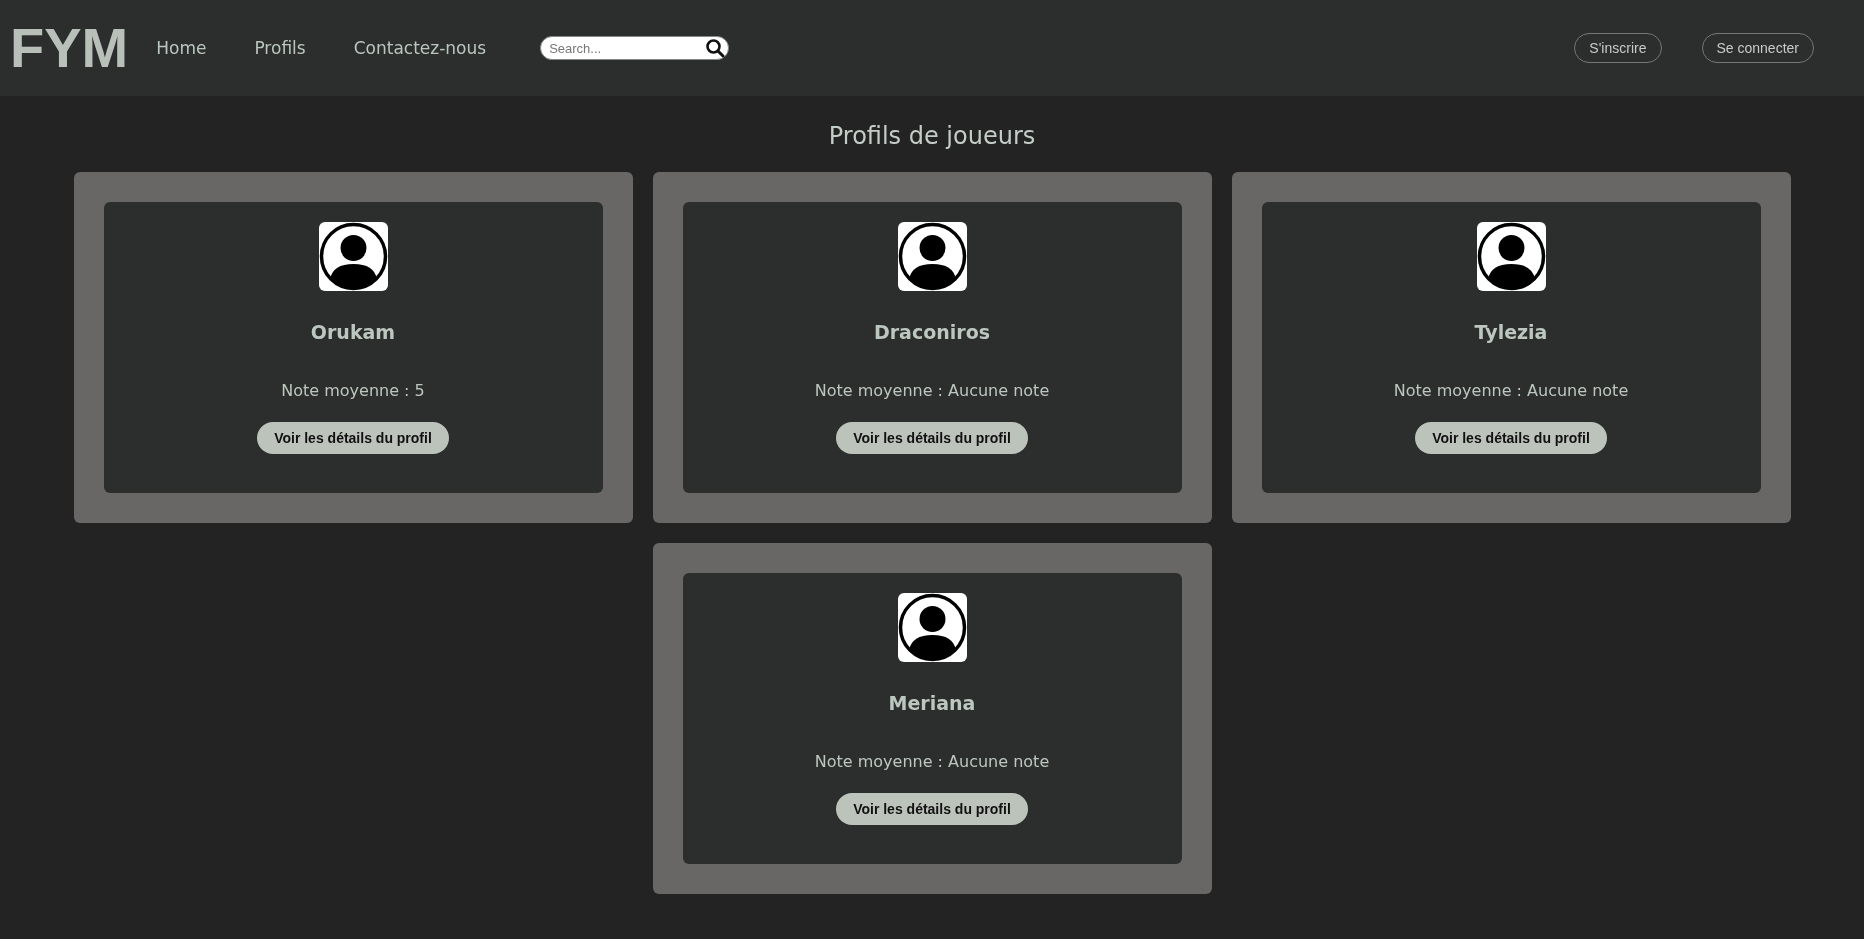  Describe the element at coordinates (1511, 332) in the screenshot. I see `player-name: Tylezia` at that location.